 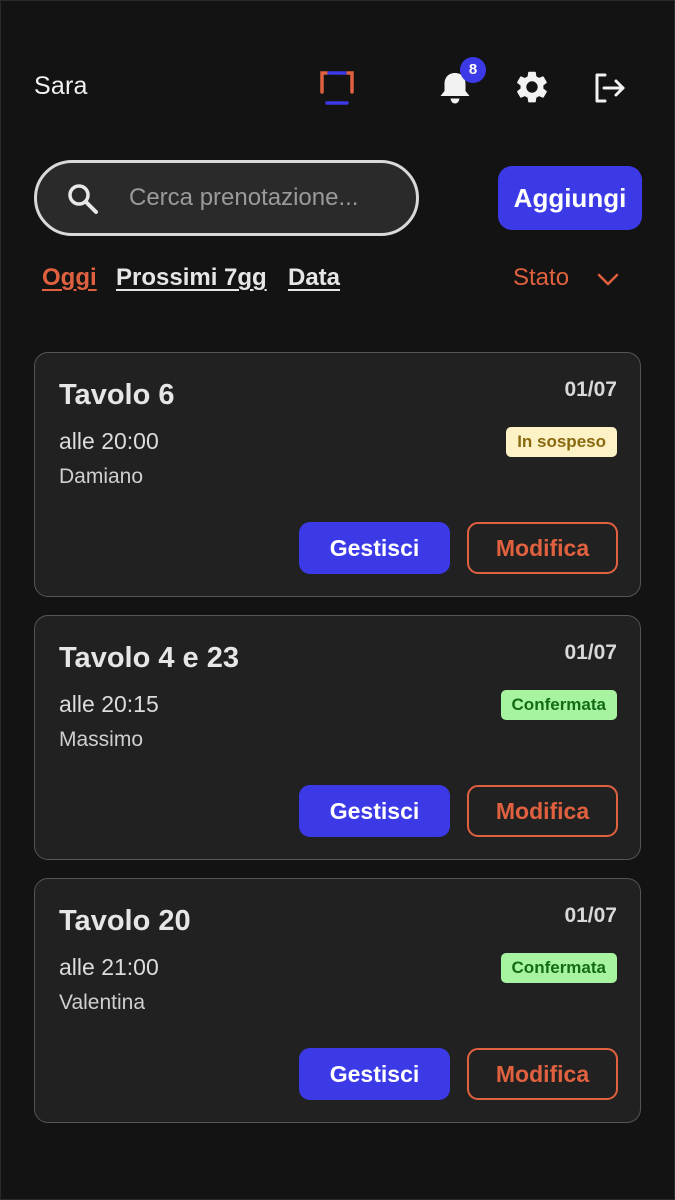 I want to click on chevron-down-icon, so click(x=608, y=279).